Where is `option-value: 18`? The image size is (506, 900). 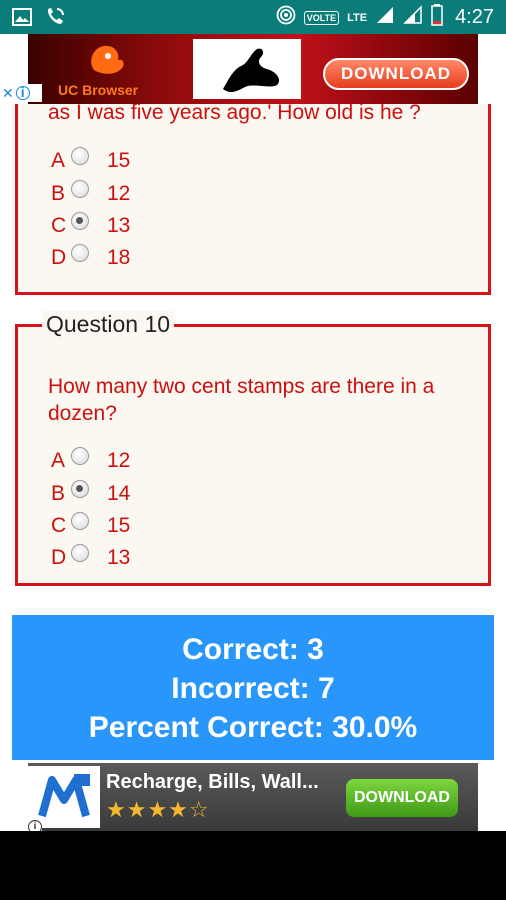
option-value: 18 is located at coordinates (119, 257).